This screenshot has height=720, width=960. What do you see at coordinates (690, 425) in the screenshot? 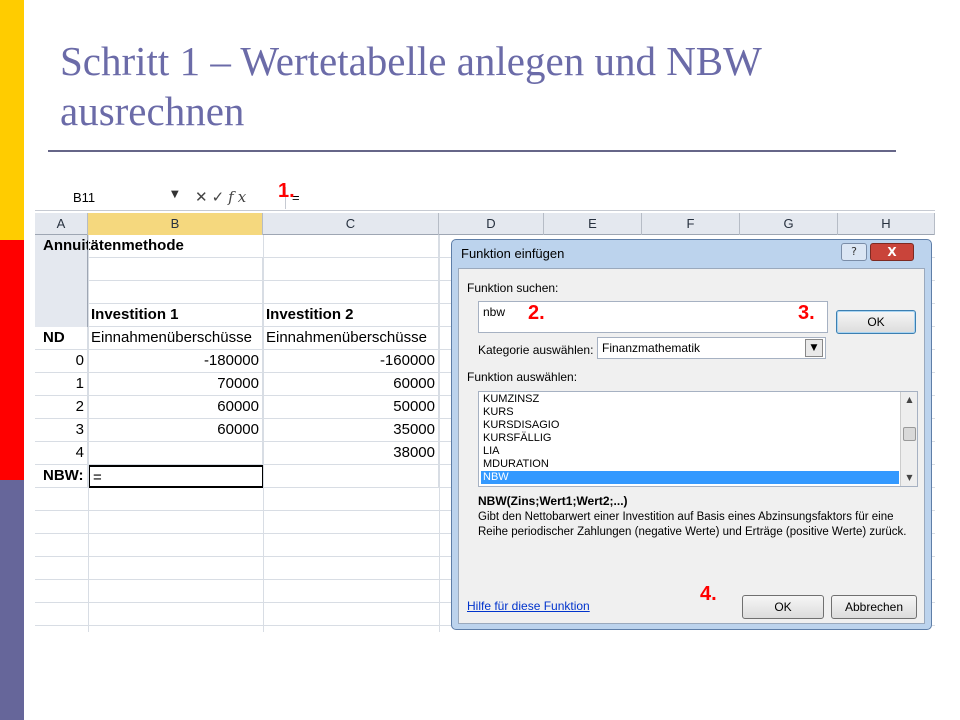
I see `list-item: KURSDISAGIO` at bounding box center [690, 425].